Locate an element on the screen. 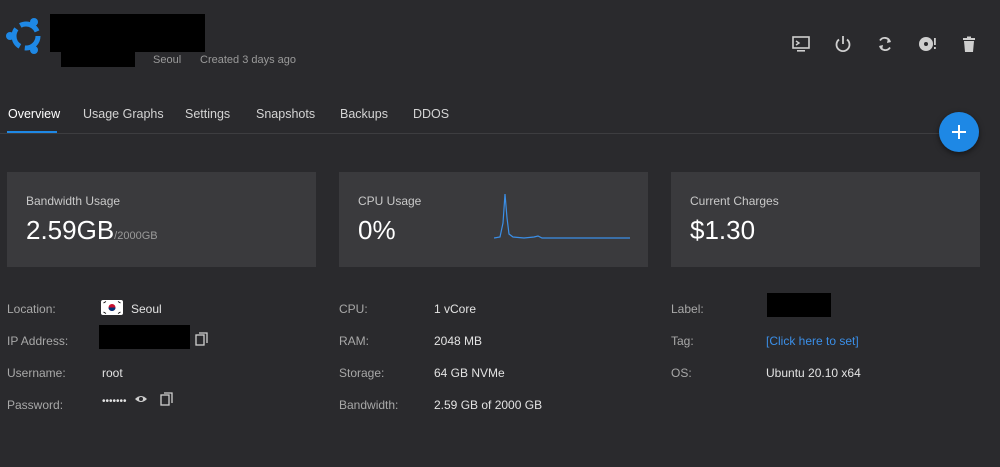  server-toolbar is located at coordinates (885, 44).